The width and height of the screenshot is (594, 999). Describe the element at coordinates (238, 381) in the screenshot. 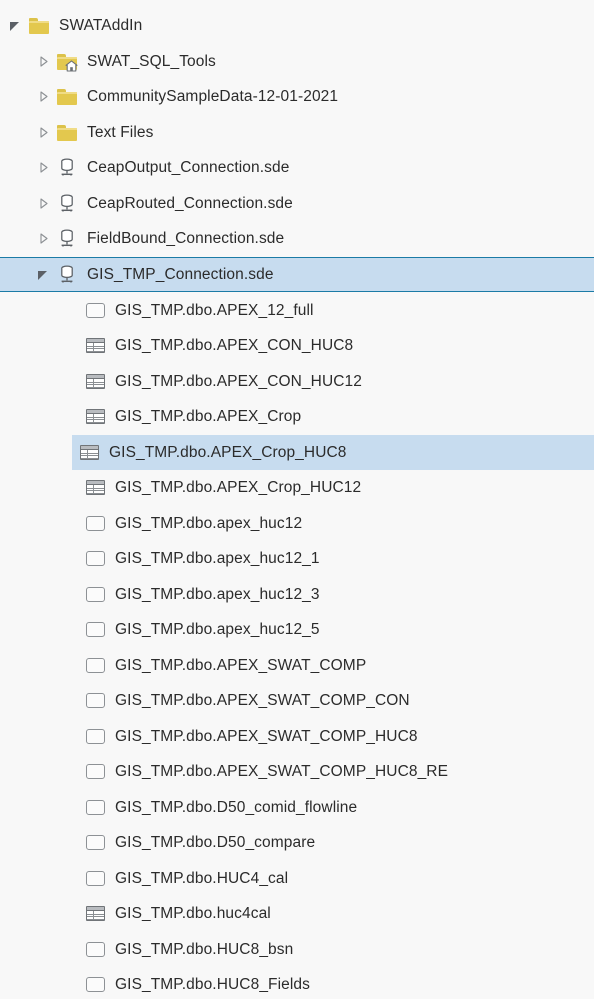

I see `tree-item-label: GIS_TMP.dbo.APEX_CON_HUC12` at that location.